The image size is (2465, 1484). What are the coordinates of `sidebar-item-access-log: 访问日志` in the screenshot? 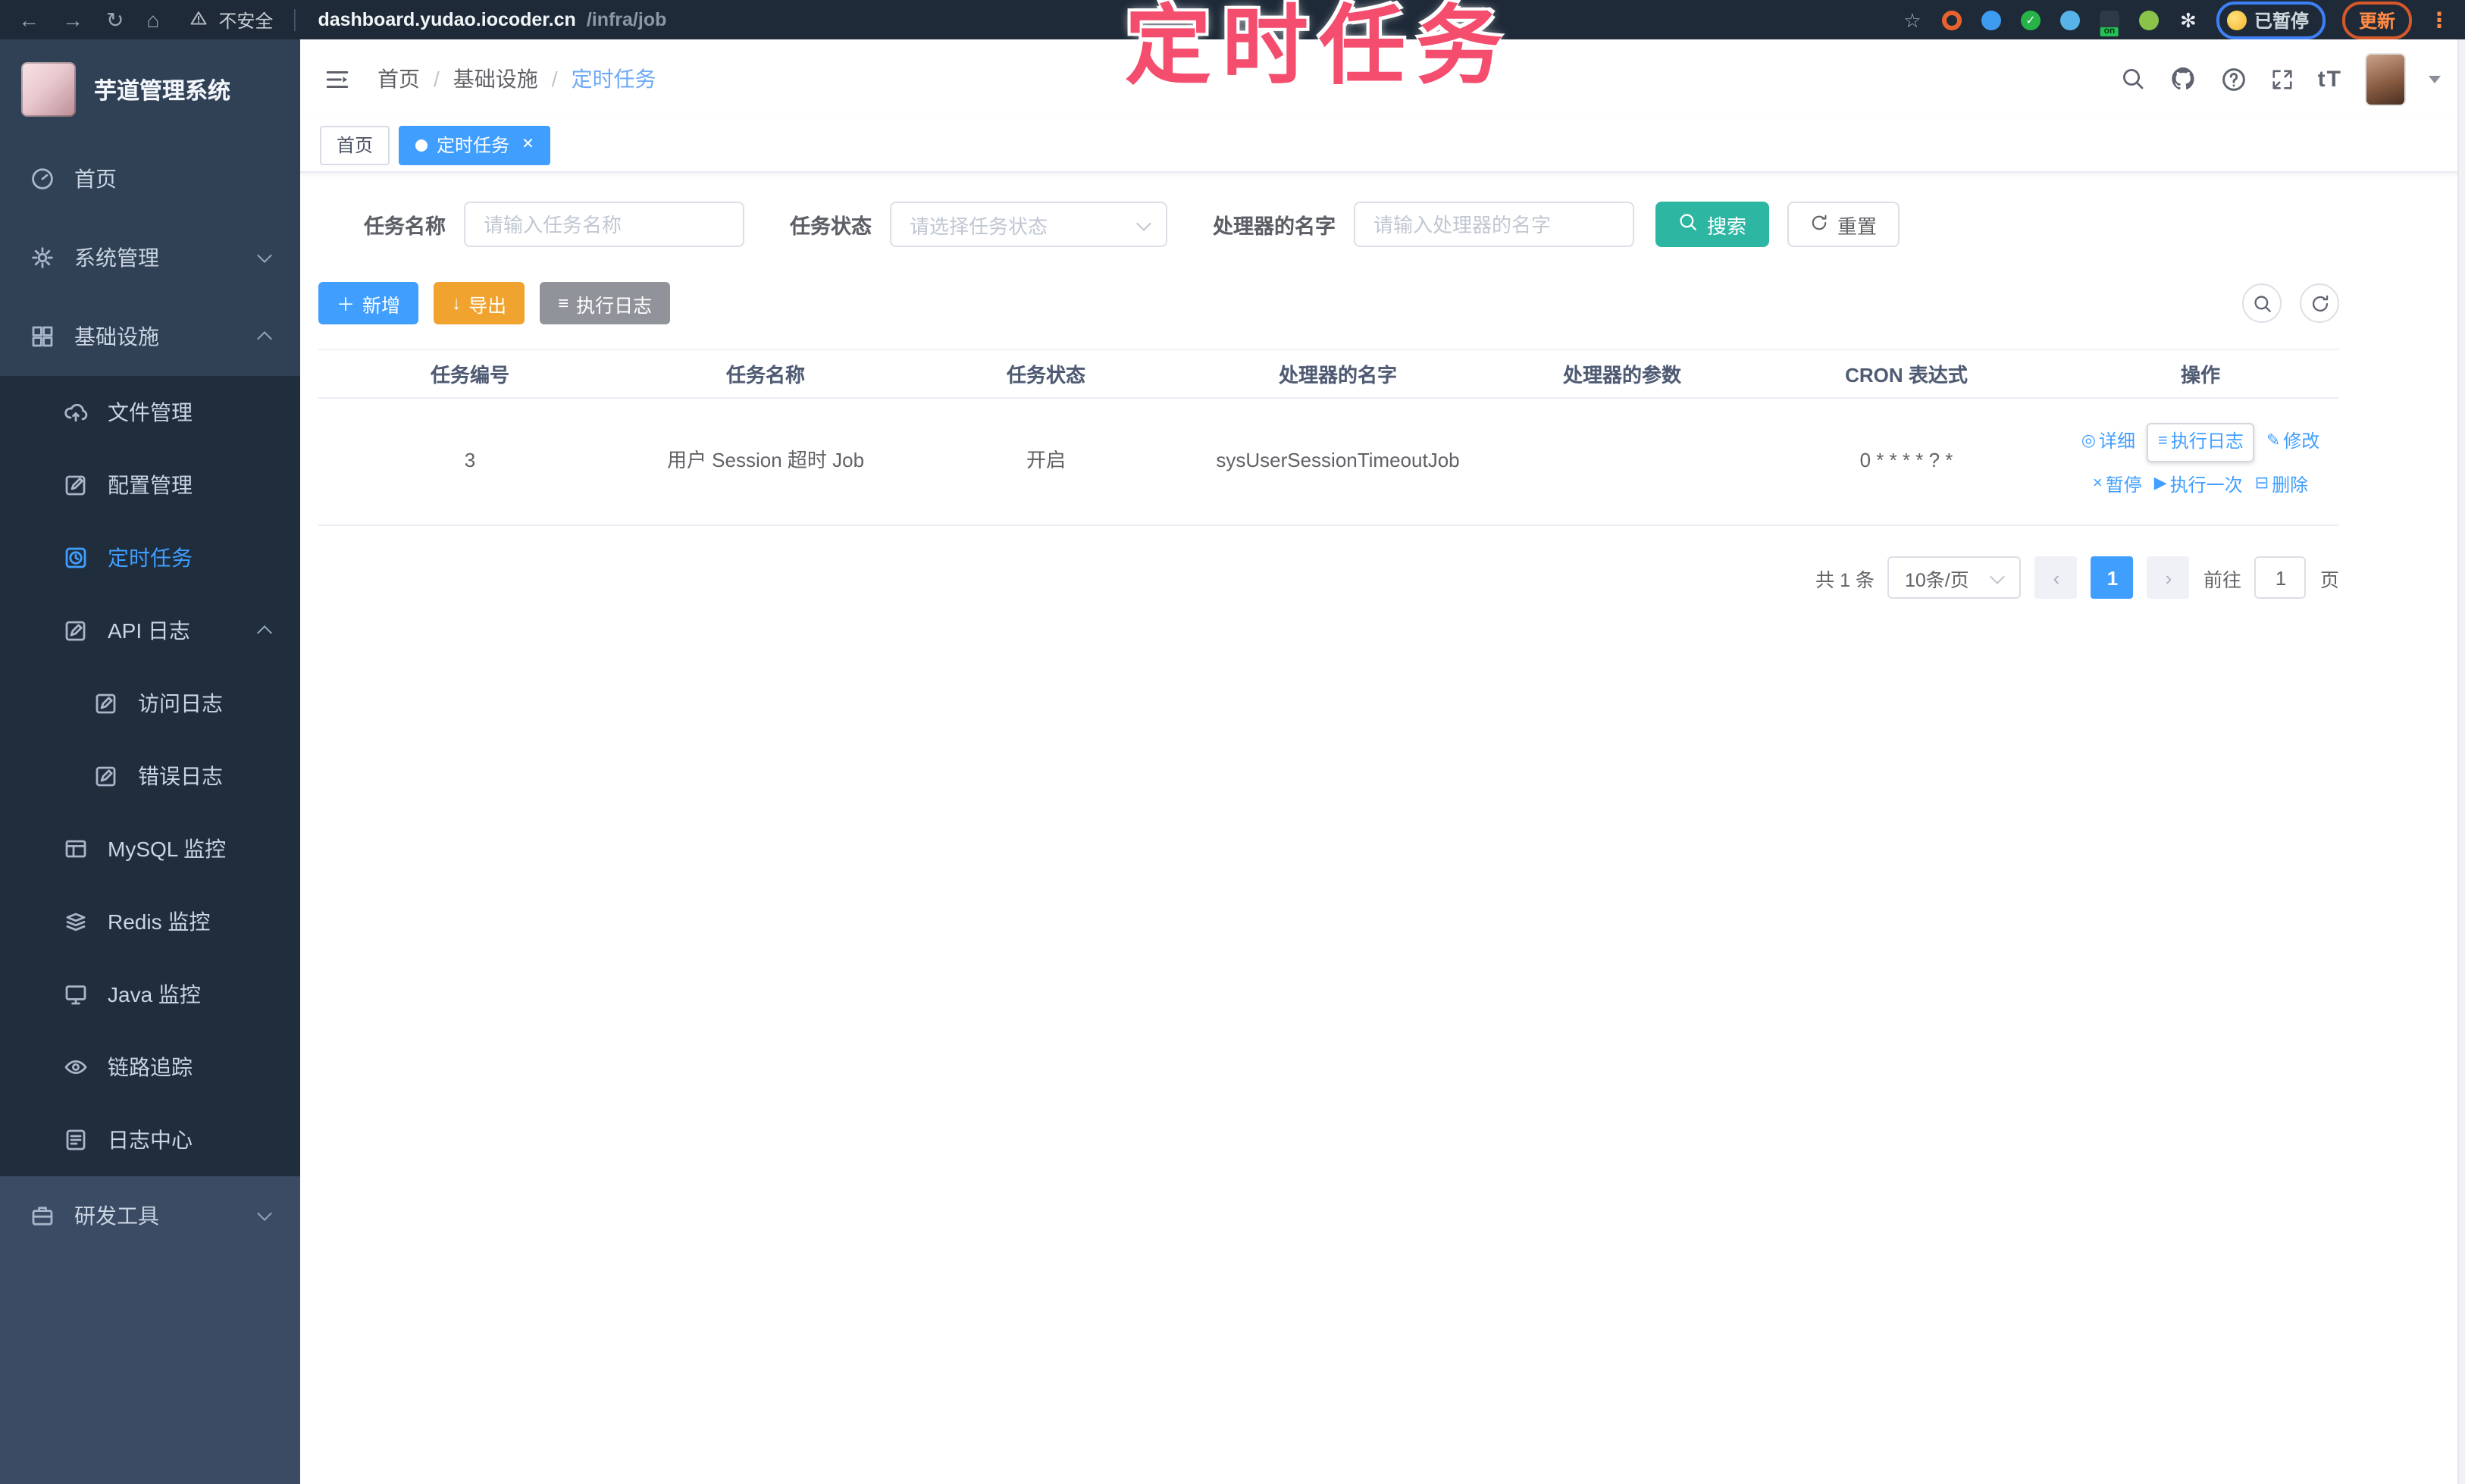 It's located at (150, 703).